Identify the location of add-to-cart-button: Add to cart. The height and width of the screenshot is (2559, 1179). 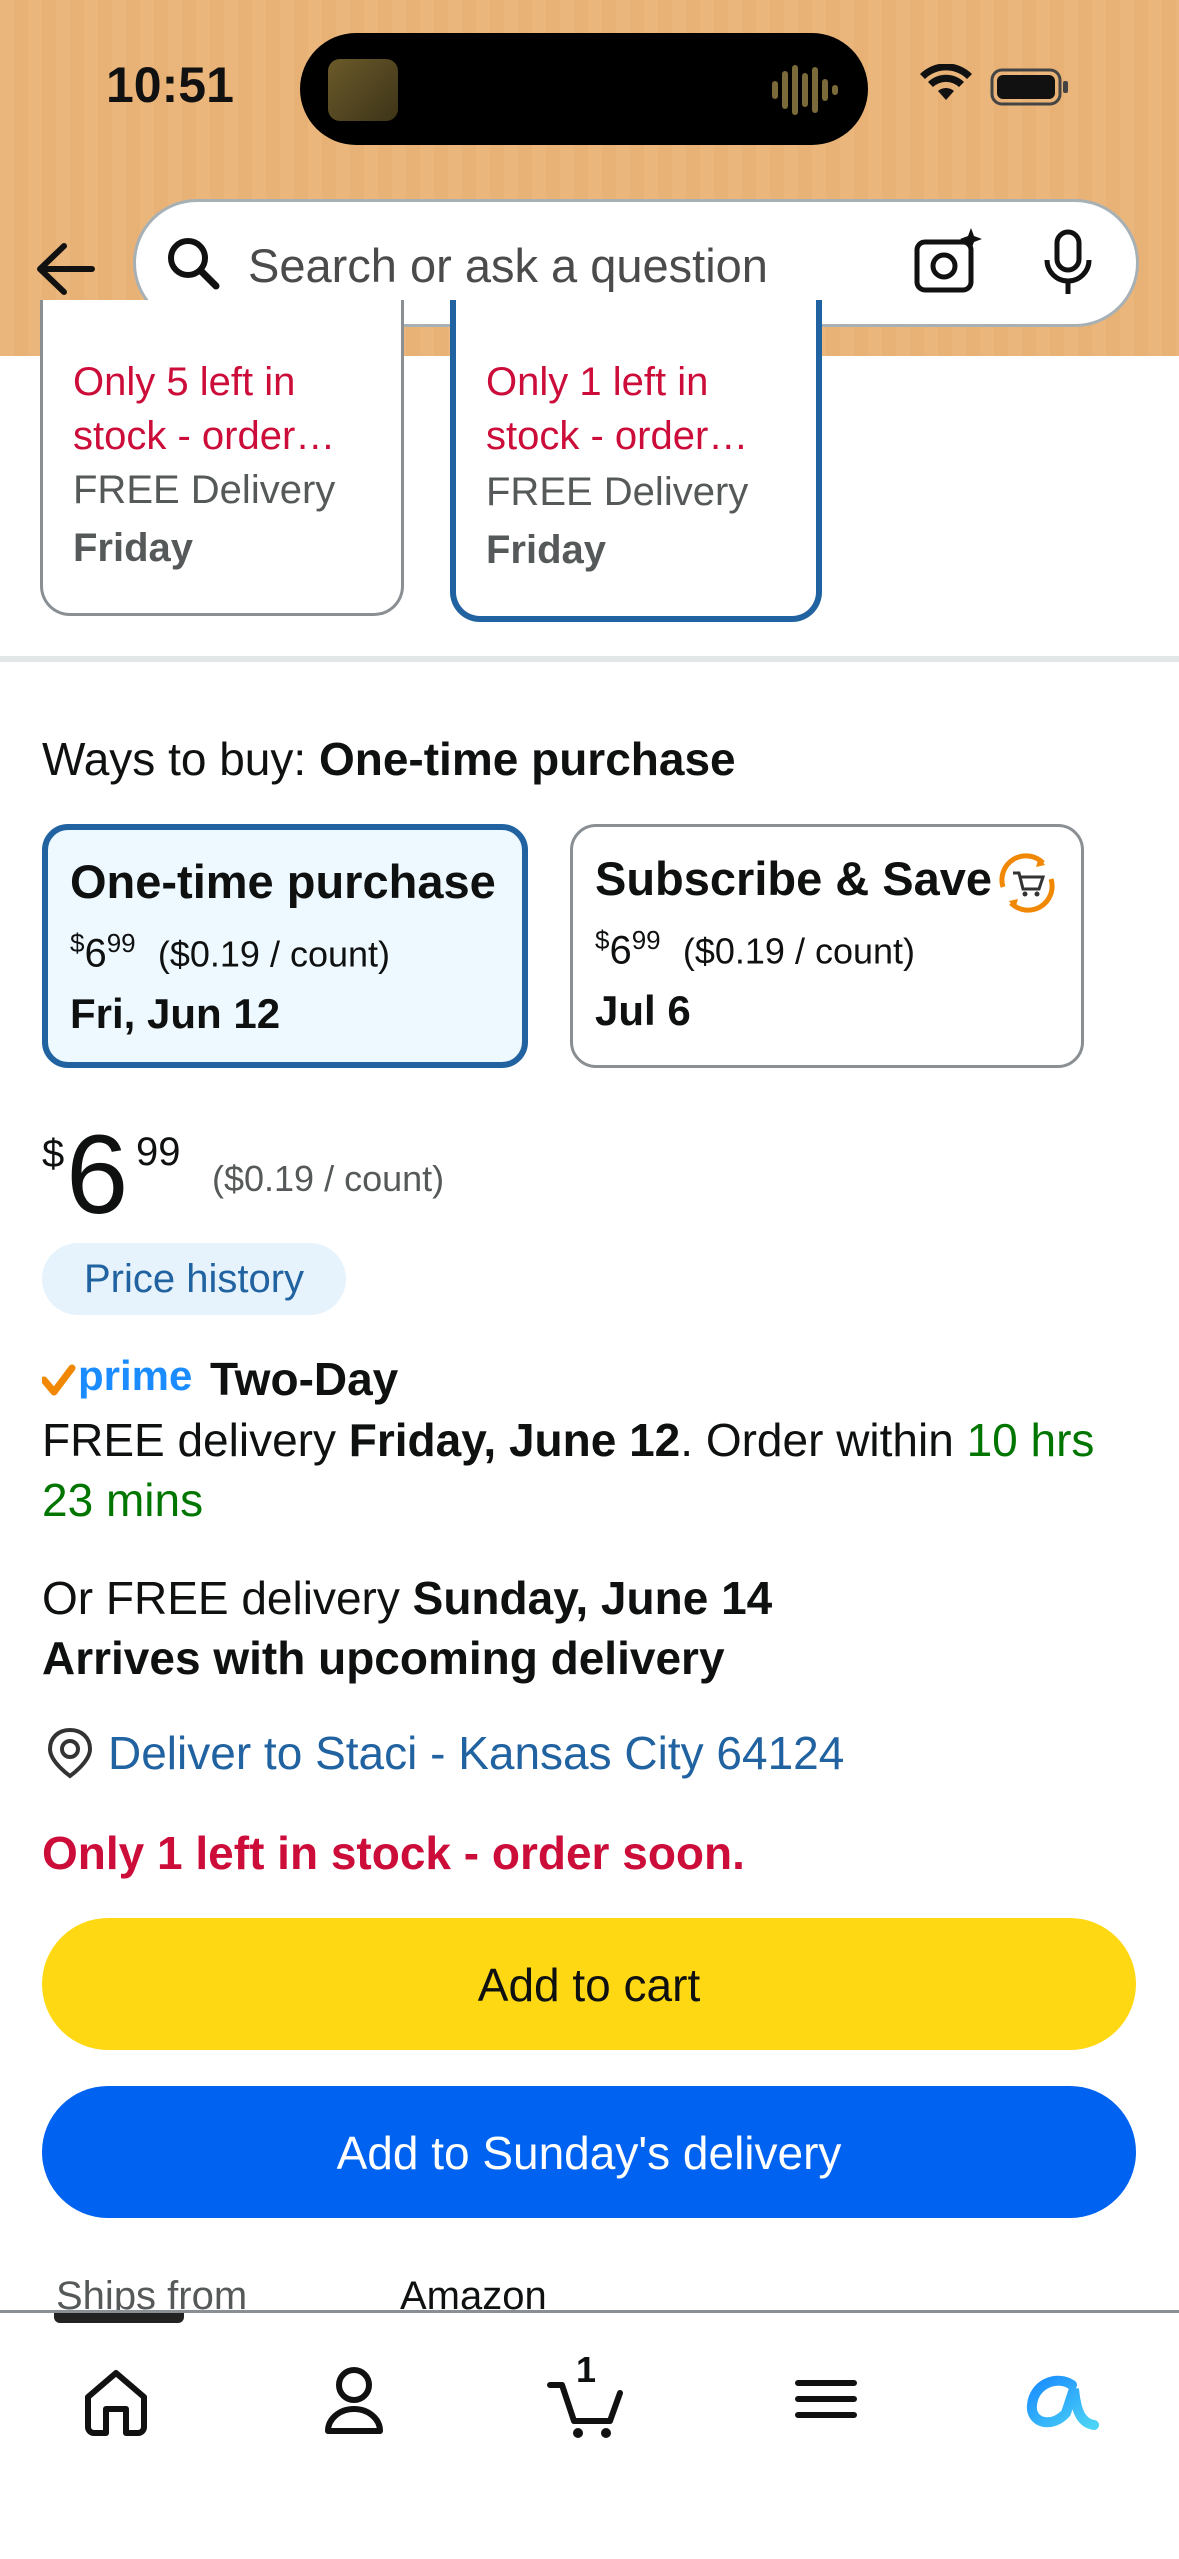
(589, 1984).